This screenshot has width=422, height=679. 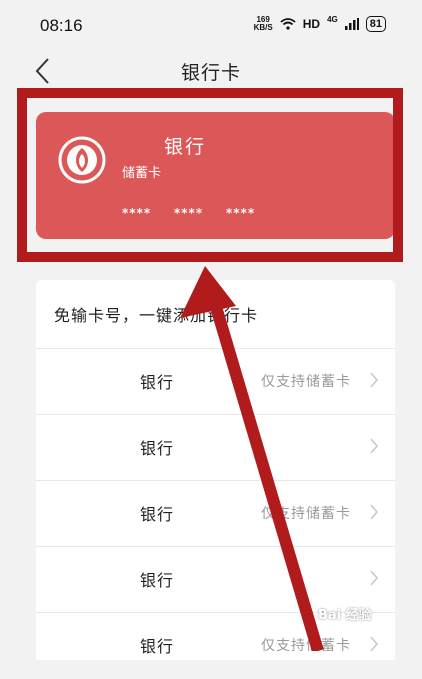 What do you see at coordinates (263, 27) in the screenshot?
I see `network-speed-unit: KB/S` at bounding box center [263, 27].